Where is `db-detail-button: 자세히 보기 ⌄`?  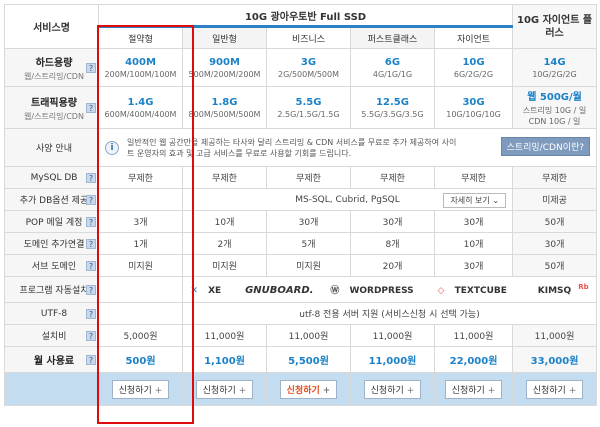 db-detail-button: 자세히 보기 ⌄ is located at coordinates (475, 200).